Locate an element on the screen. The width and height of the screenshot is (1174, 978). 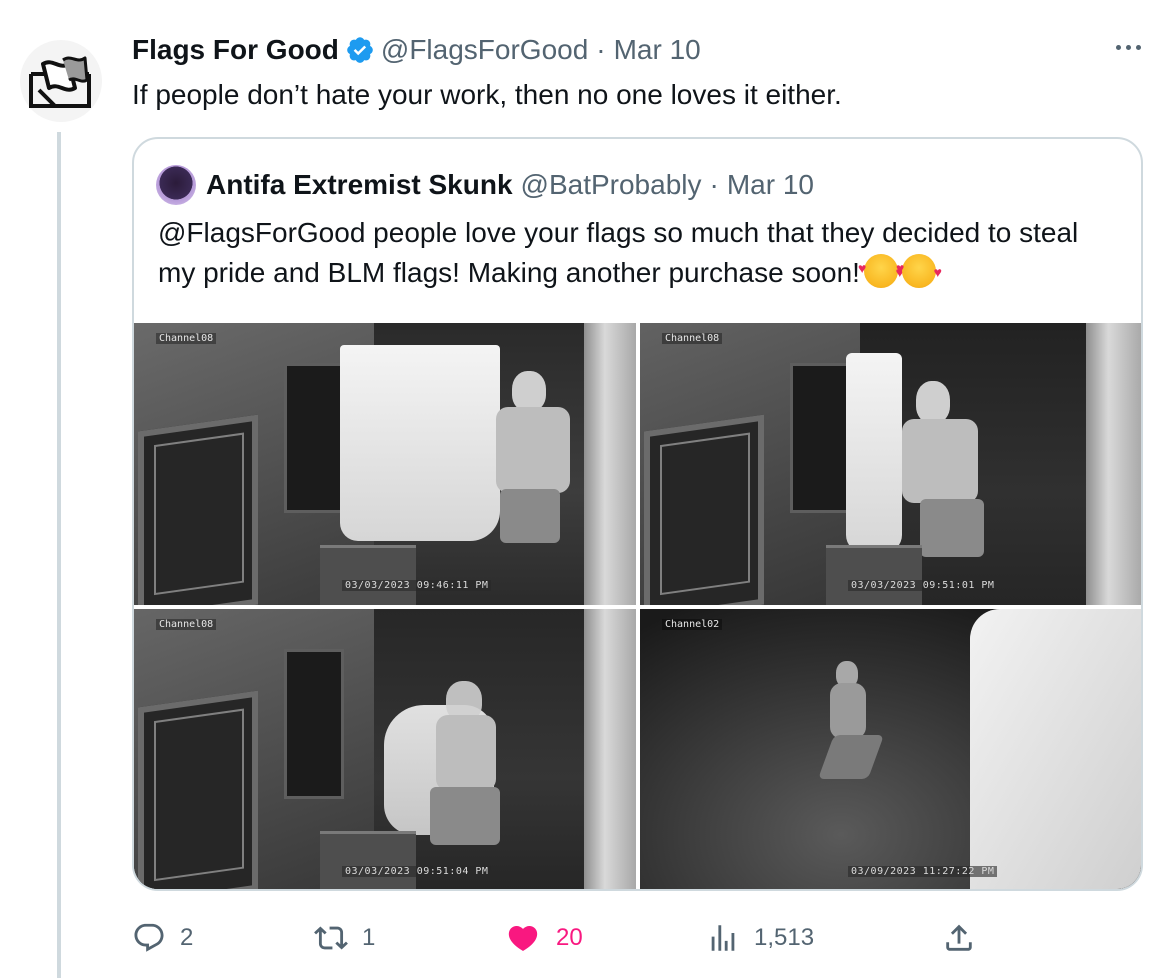
quoted-tweet-date: Mar 10 is located at coordinates (770, 185).